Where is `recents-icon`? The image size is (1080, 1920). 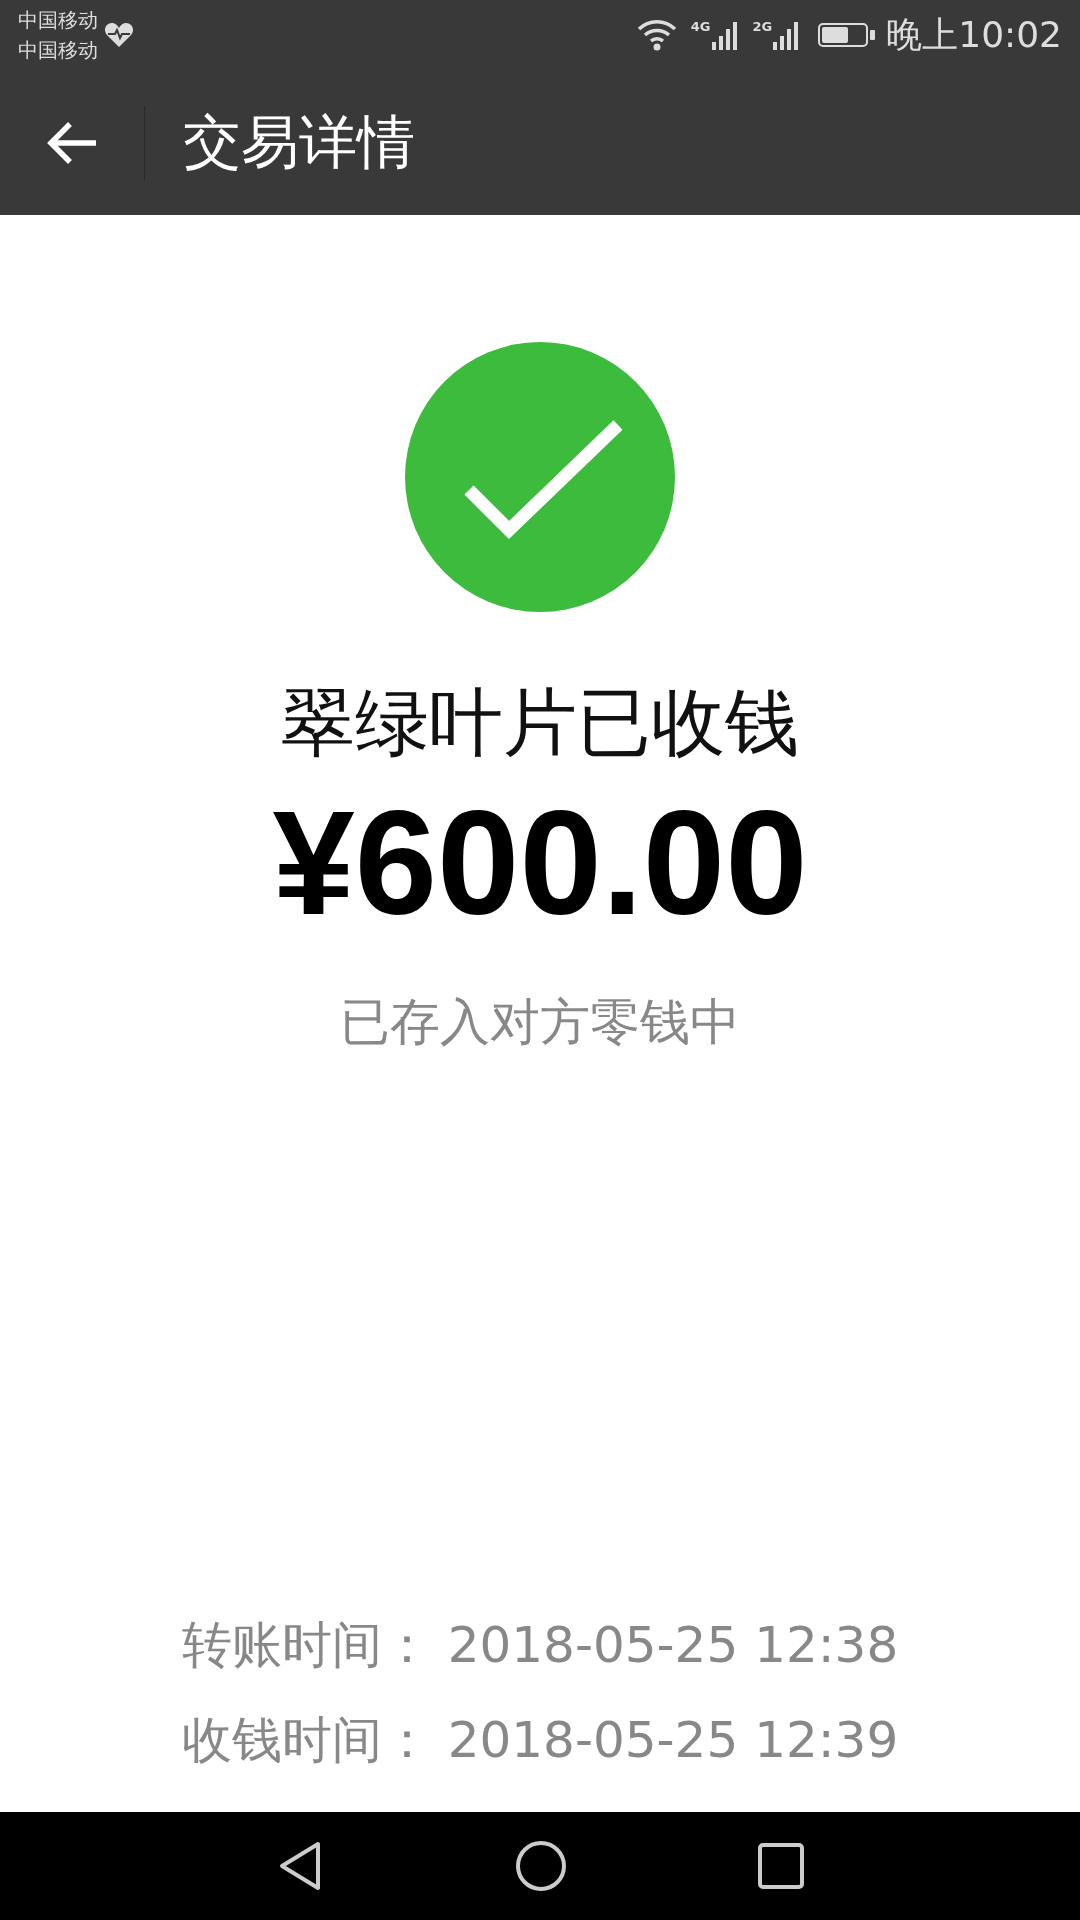
recents-icon is located at coordinates (781, 1866).